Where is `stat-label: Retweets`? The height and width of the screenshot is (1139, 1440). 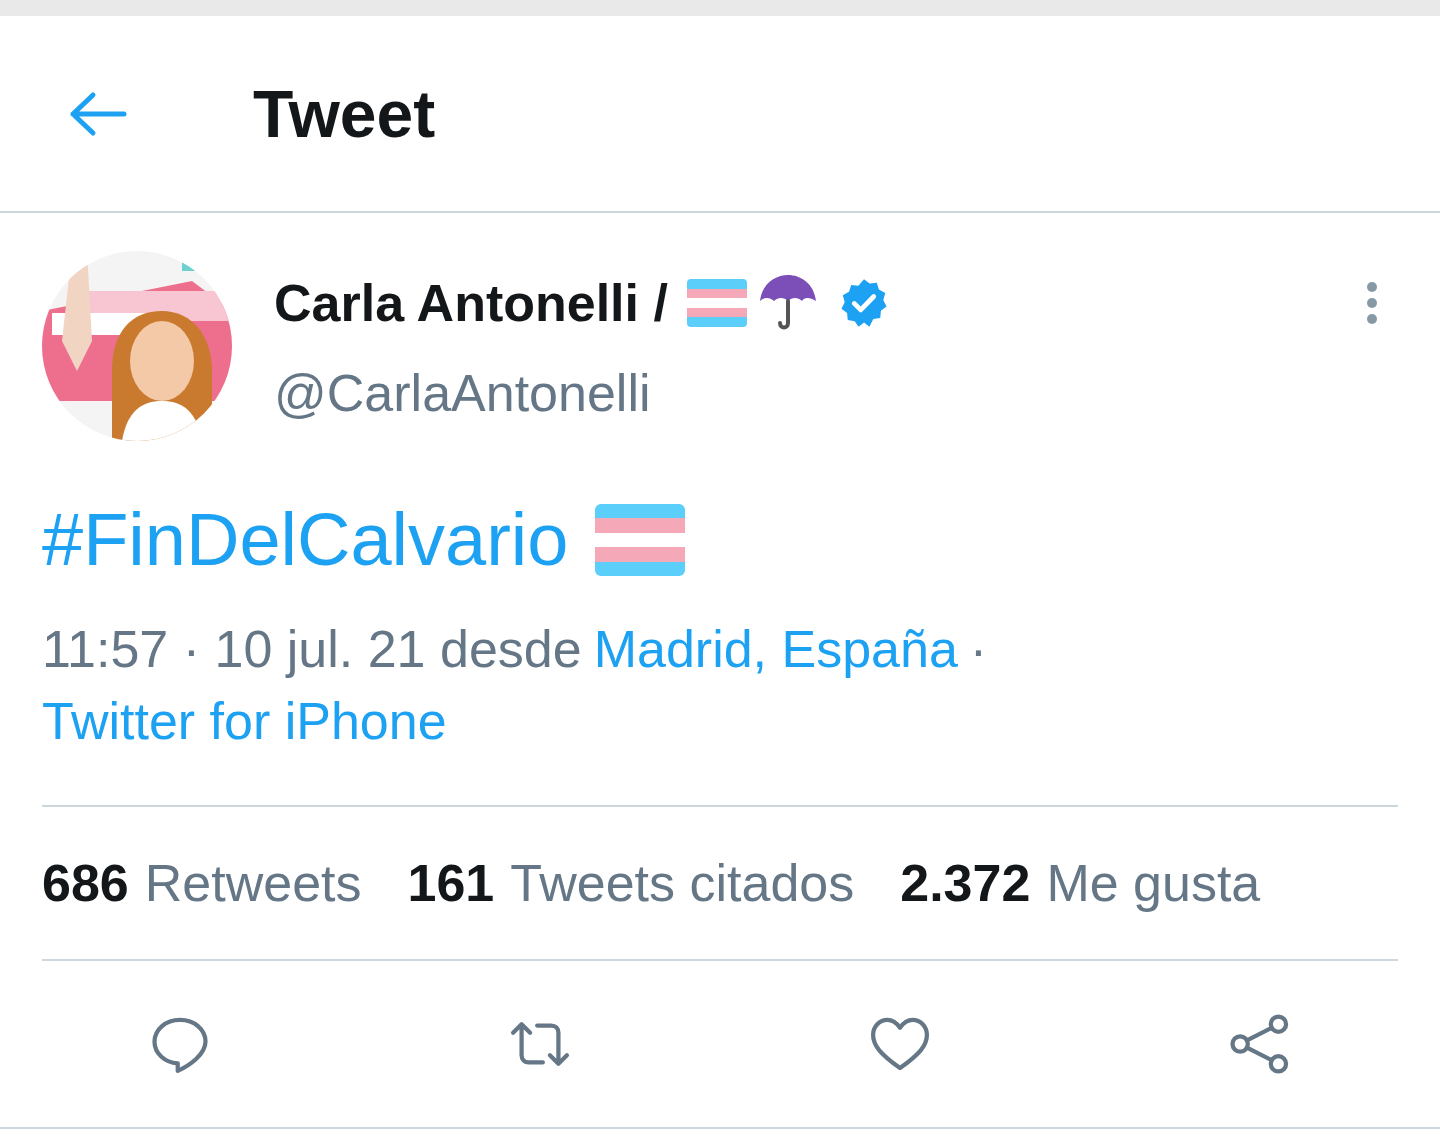 stat-label: Retweets is located at coordinates (253, 883).